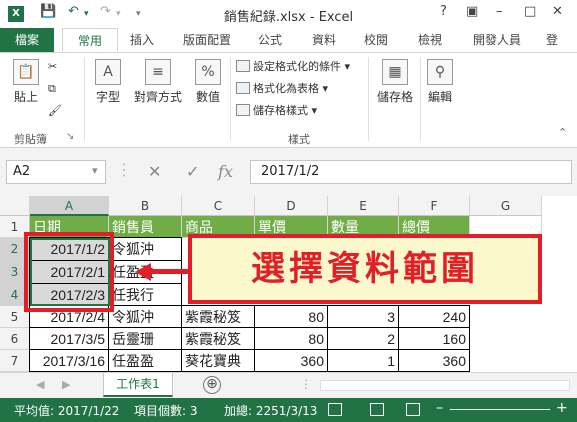 This screenshot has width=577, height=422. Describe the element at coordinates (40, 384) in the screenshot. I see `prev-sheet-icon: ◀` at that location.